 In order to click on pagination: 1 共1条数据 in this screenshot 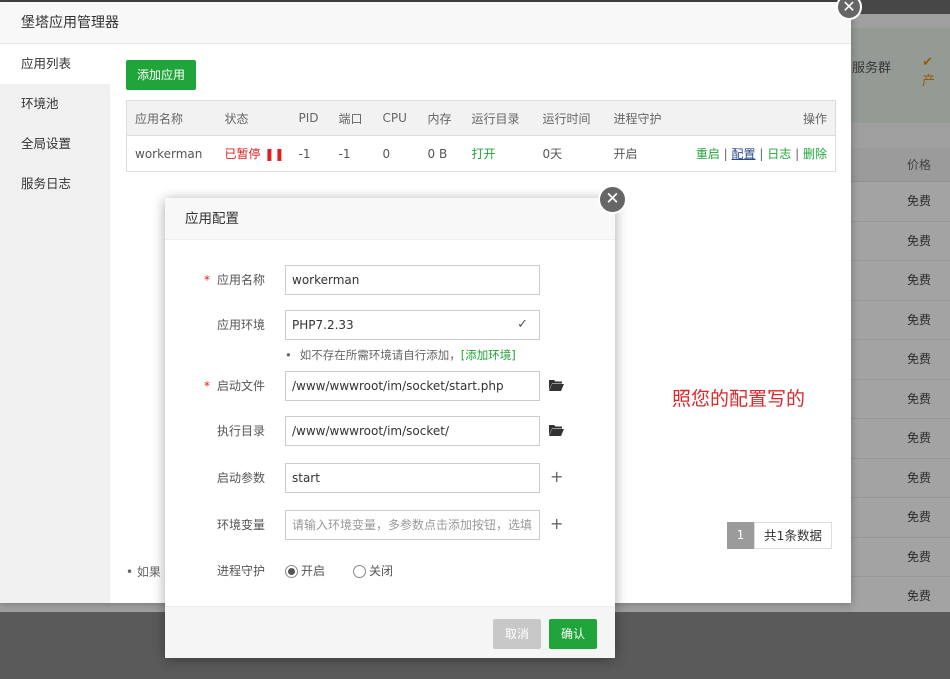, I will do `click(779, 536)`.